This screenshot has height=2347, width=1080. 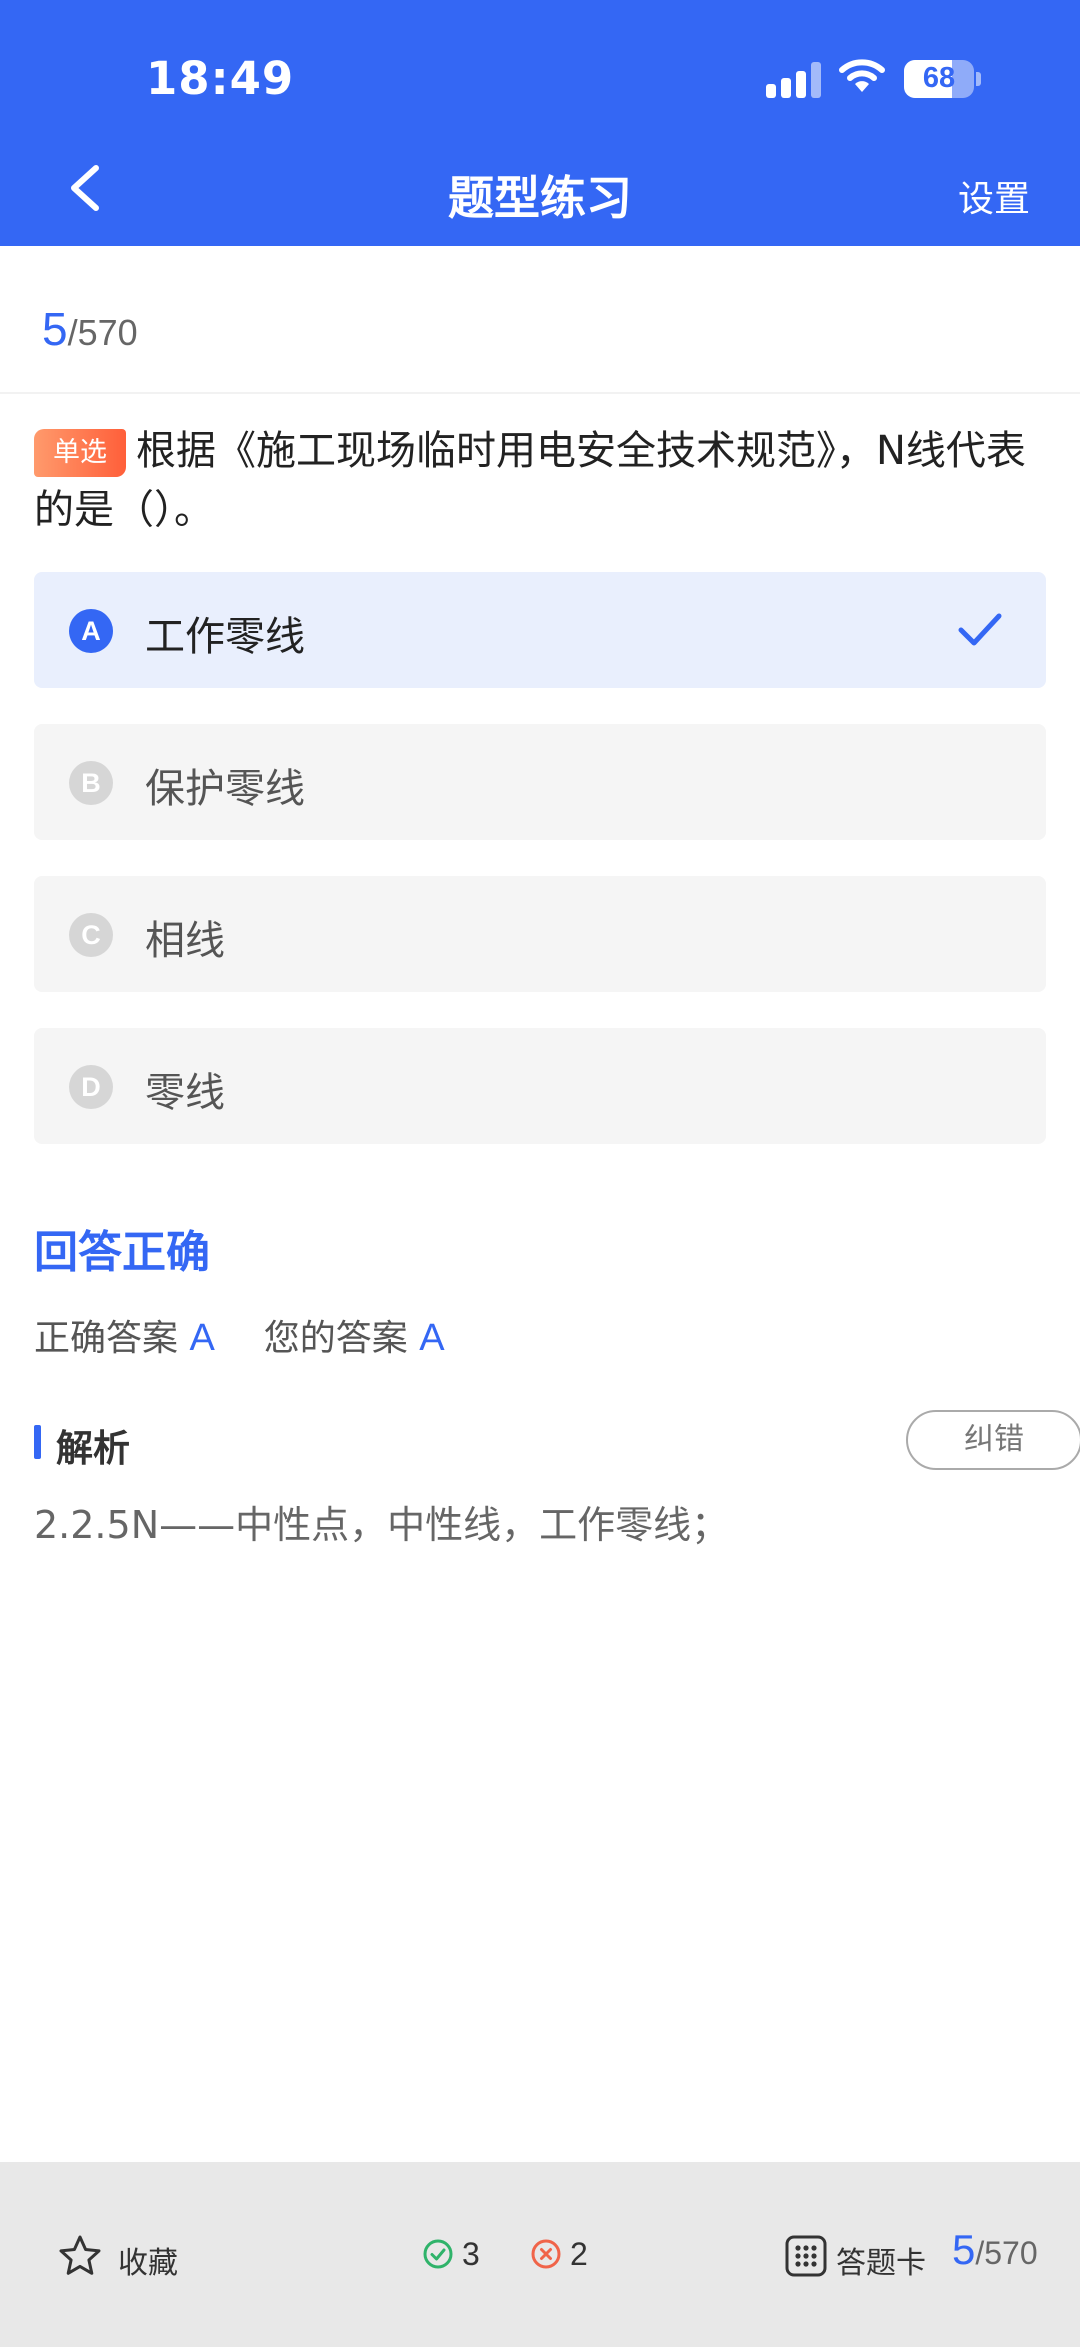 I want to click on section-marker, so click(x=37, y=1442).